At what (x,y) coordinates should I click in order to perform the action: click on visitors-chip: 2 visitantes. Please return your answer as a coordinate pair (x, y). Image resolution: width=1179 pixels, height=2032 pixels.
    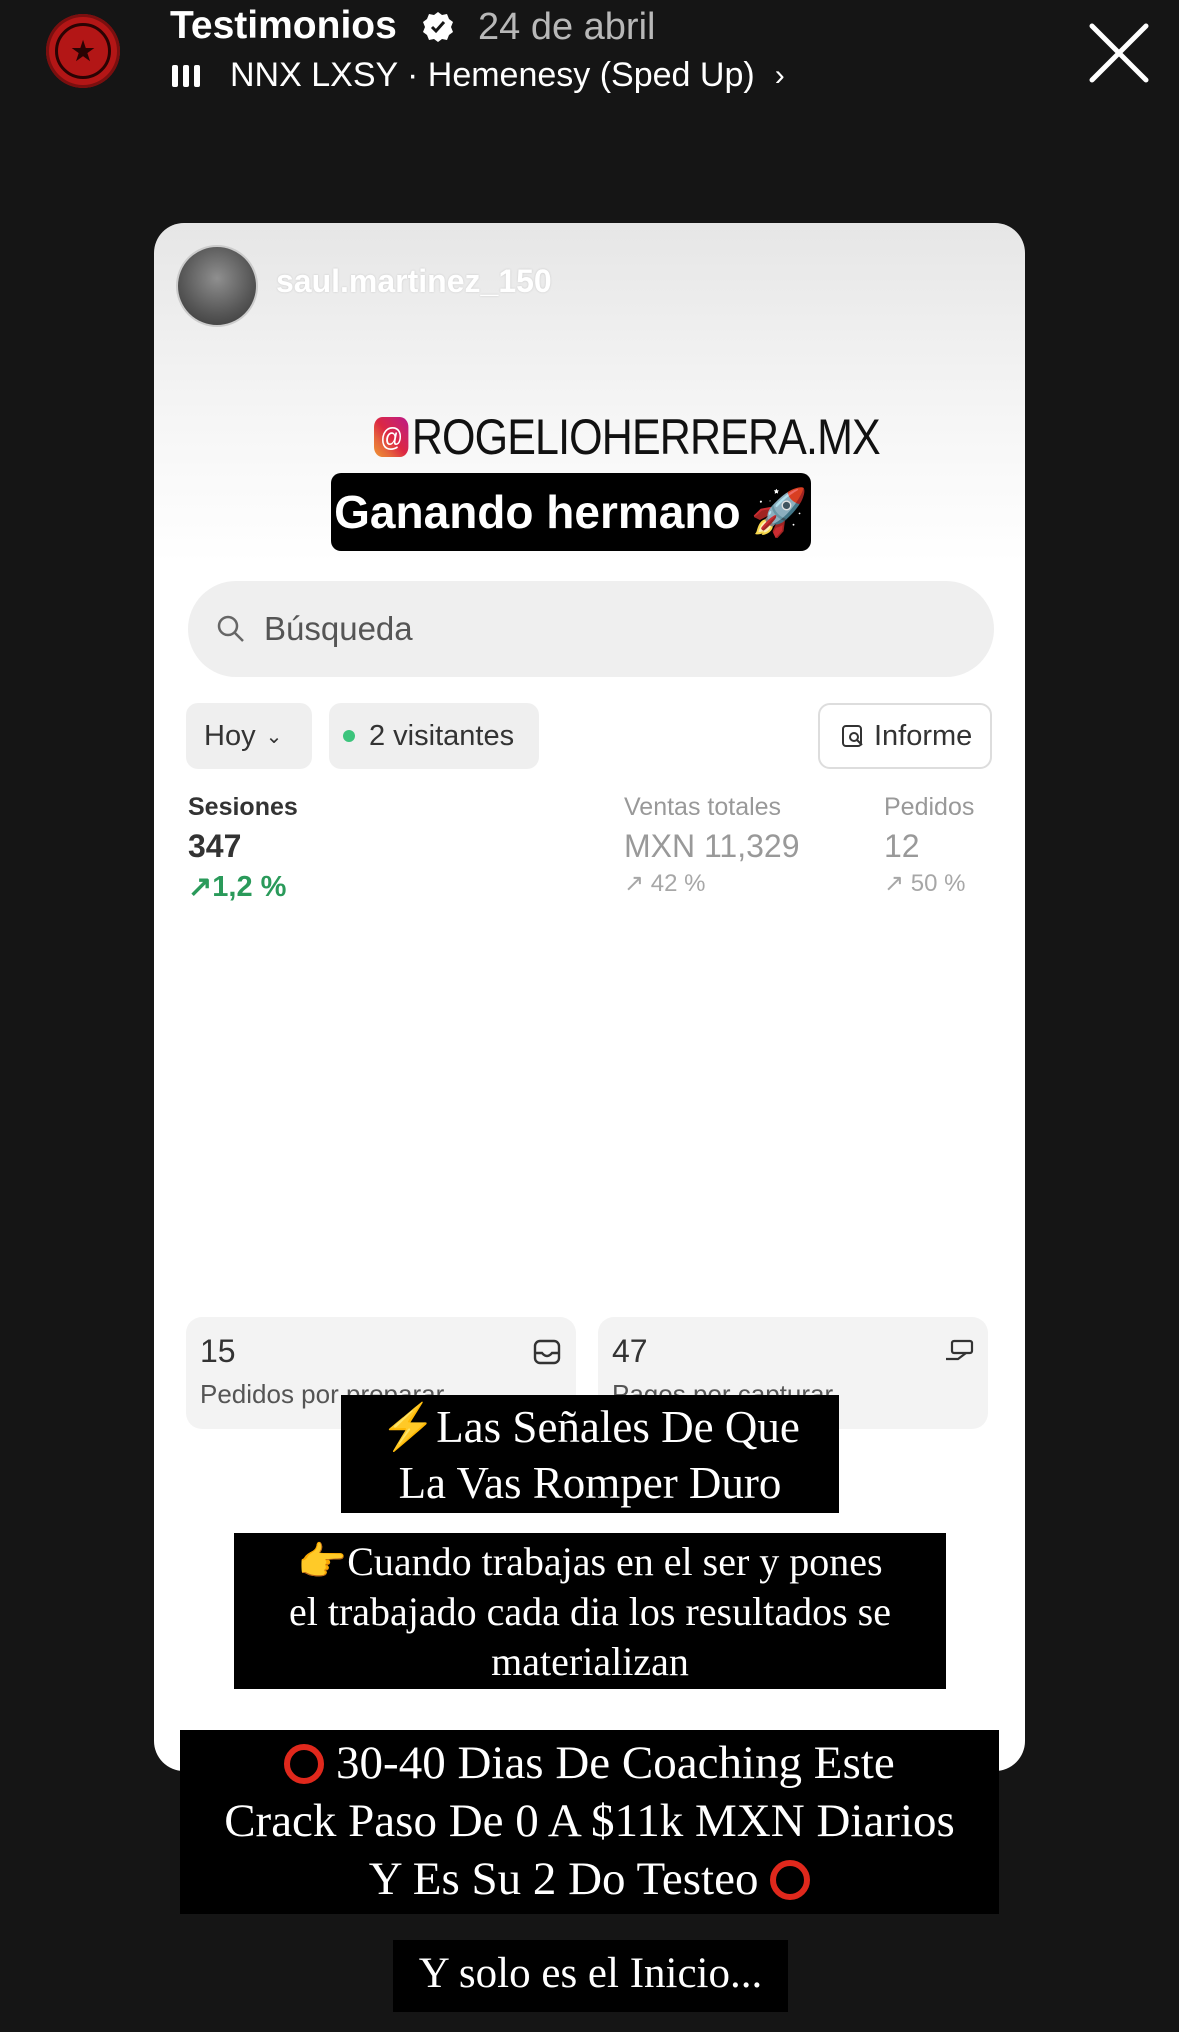
    Looking at the image, I should click on (434, 736).